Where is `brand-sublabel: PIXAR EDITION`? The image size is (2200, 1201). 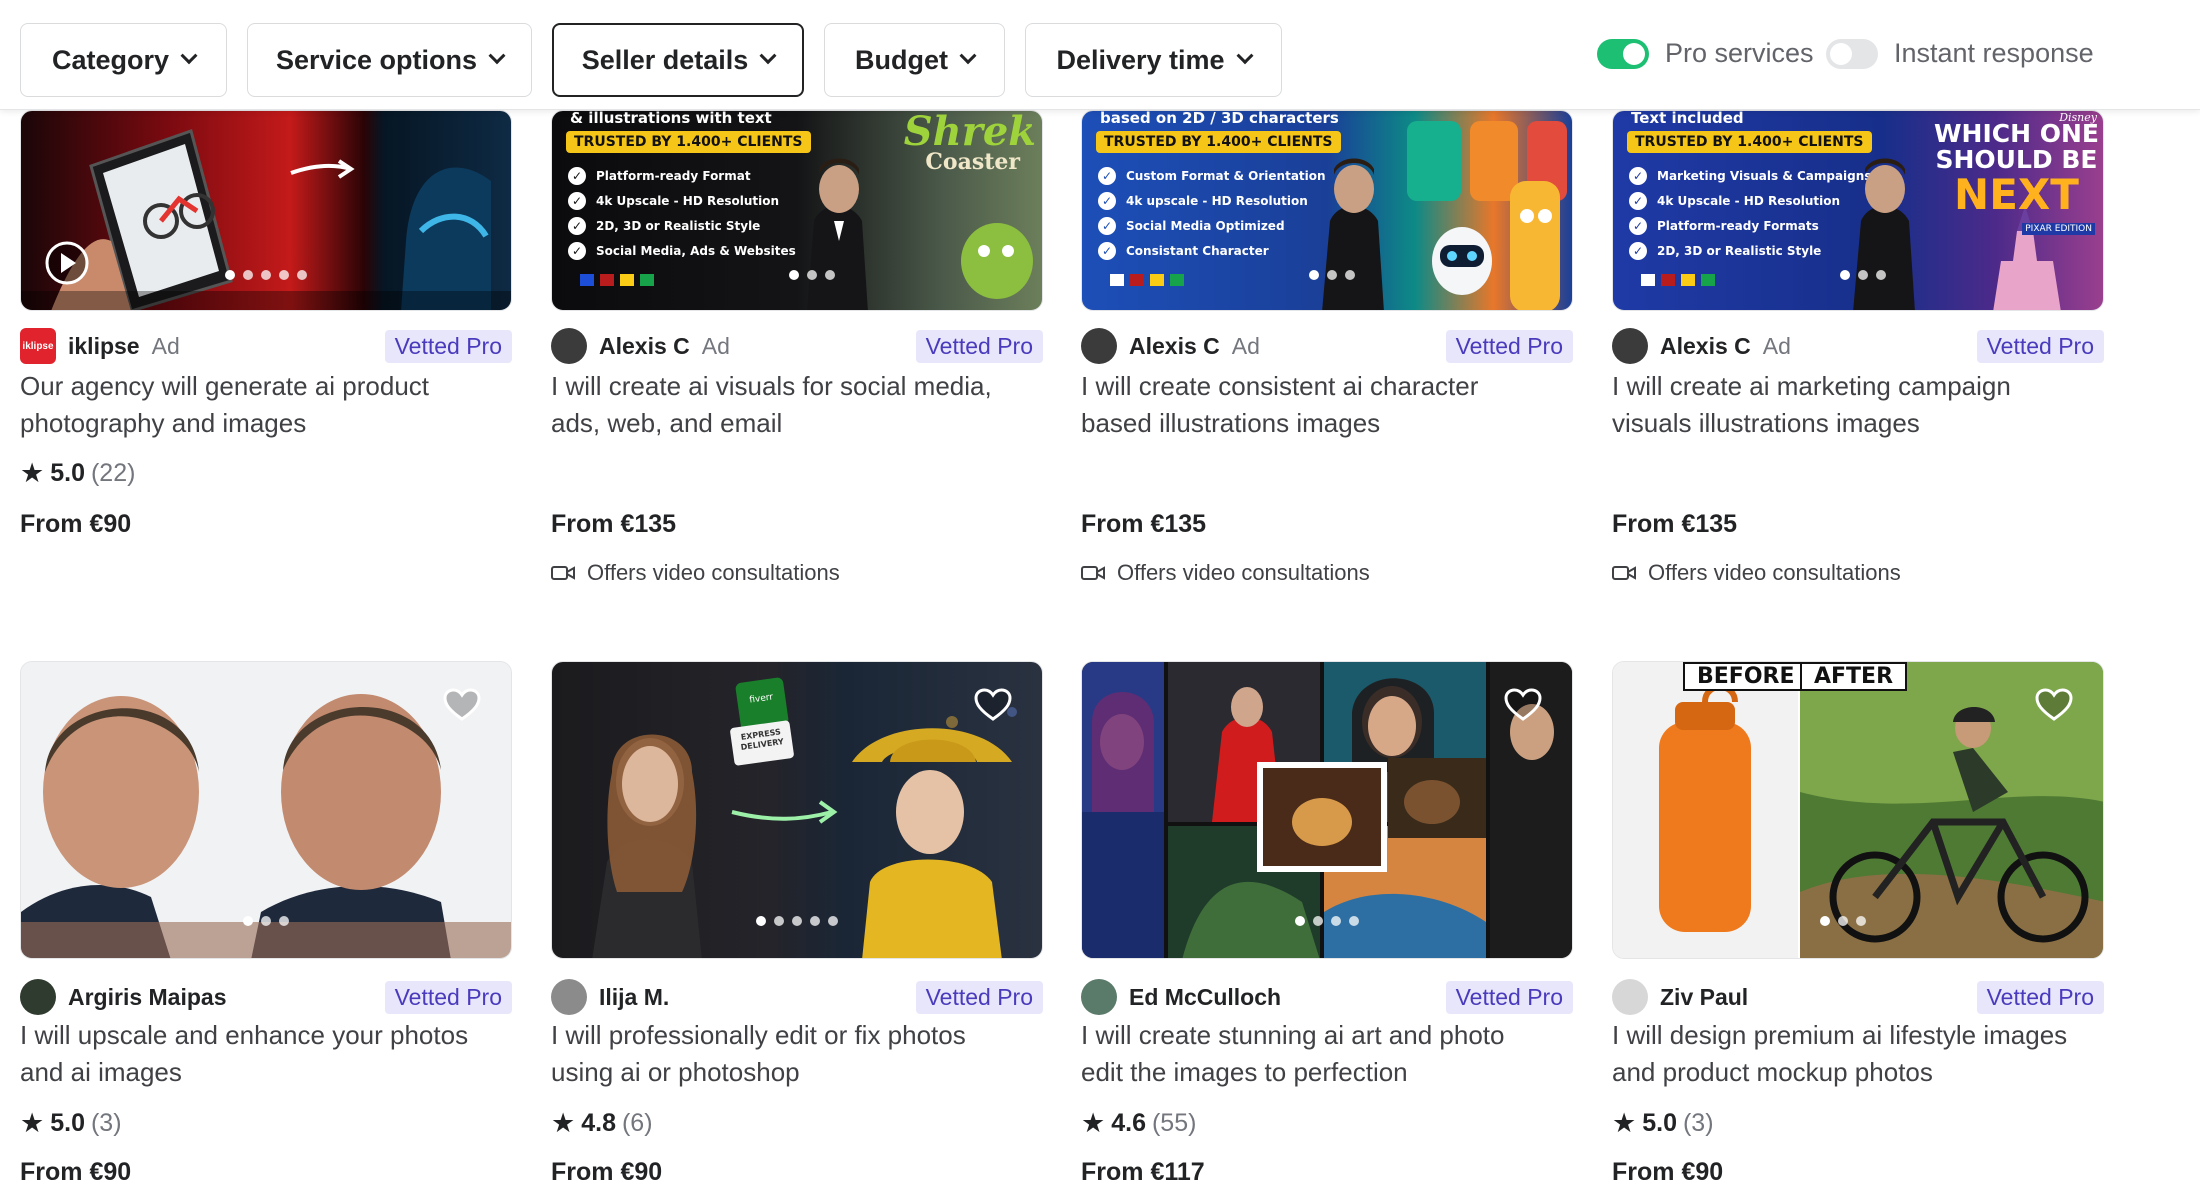
brand-sublabel: PIXAR EDITION is located at coordinates (2058, 229).